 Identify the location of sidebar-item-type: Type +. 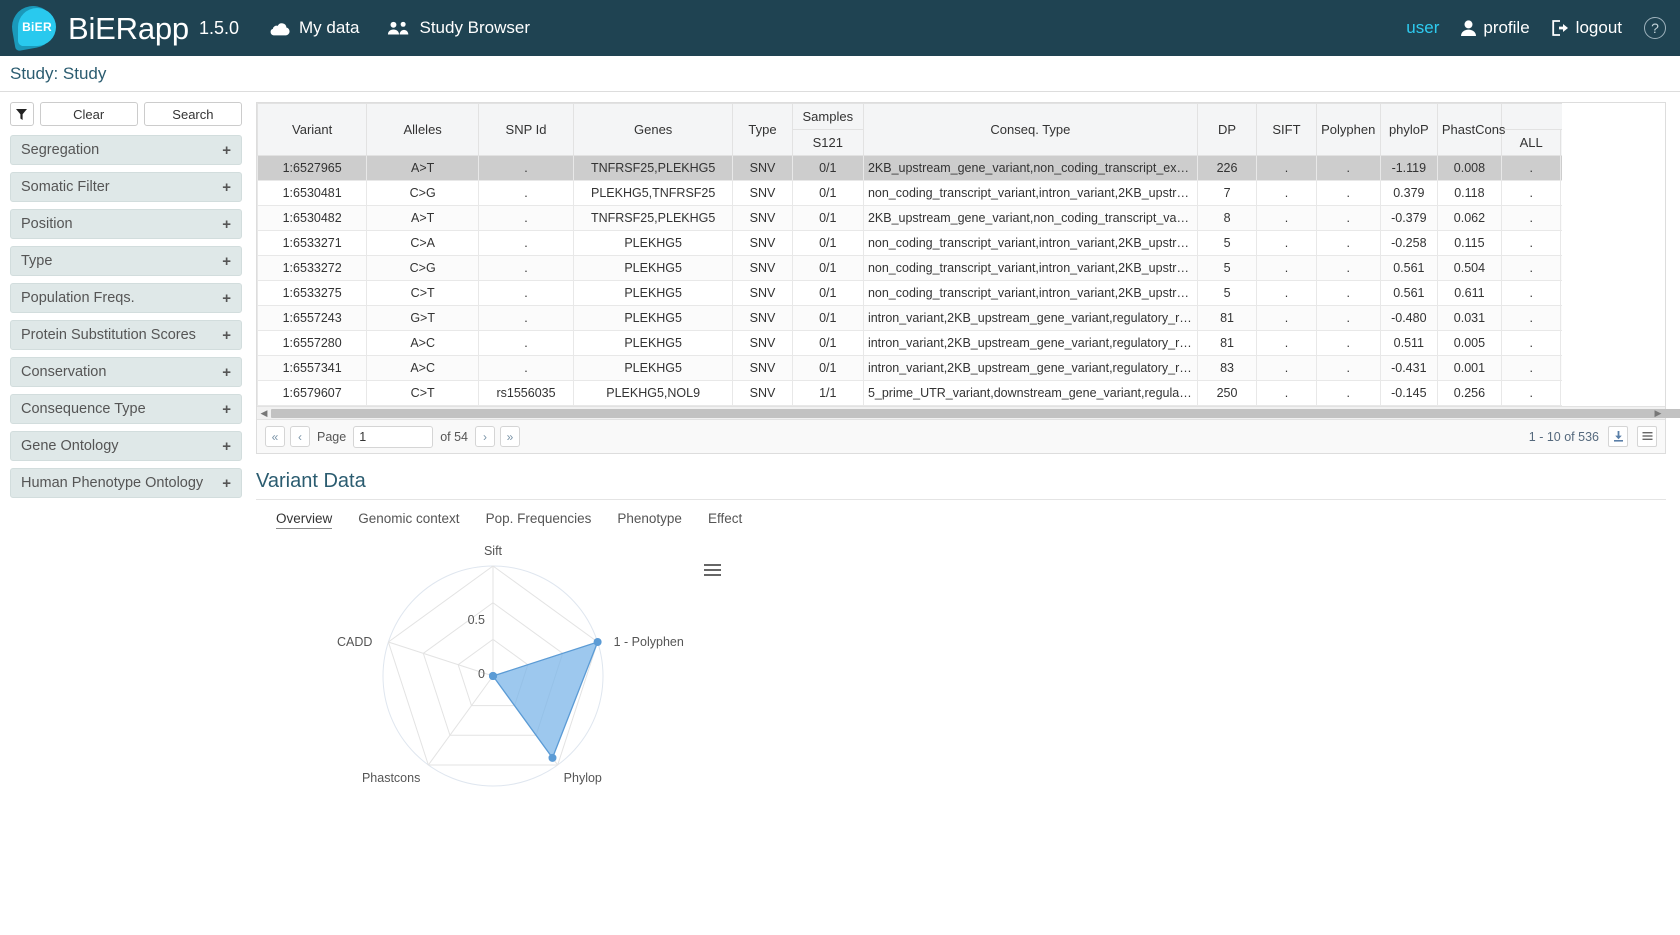
(126, 261).